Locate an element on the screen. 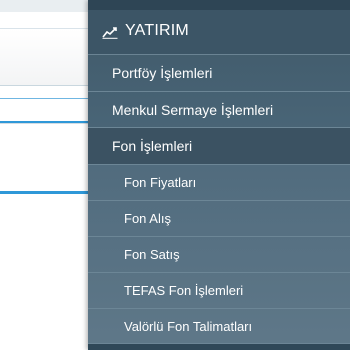 The height and width of the screenshot is (350, 350). menu-section-yatirim: YATIRIM is located at coordinates (219, 32).